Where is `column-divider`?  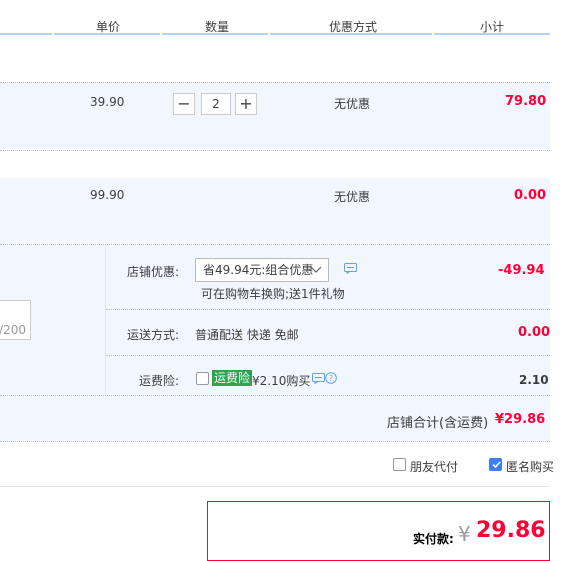 column-divider is located at coordinates (105, 320).